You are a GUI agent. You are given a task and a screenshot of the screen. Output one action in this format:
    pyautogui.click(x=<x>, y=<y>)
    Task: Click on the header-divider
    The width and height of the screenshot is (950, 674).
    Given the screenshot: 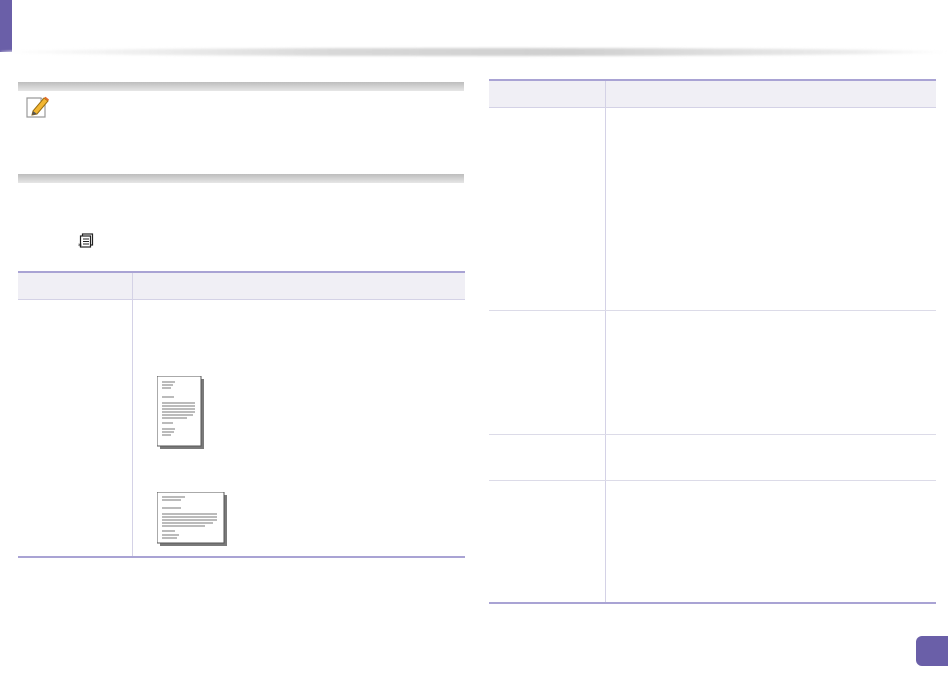 What is the action you would take?
    pyautogui.click(x=475, y=52)
    